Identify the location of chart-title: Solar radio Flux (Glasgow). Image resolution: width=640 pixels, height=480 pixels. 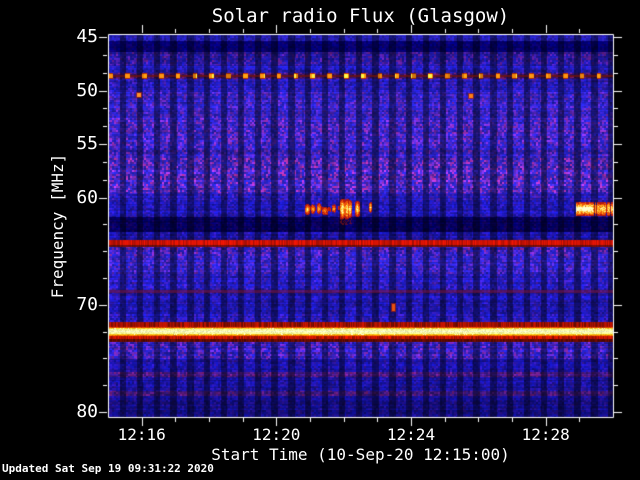
(360, 16).